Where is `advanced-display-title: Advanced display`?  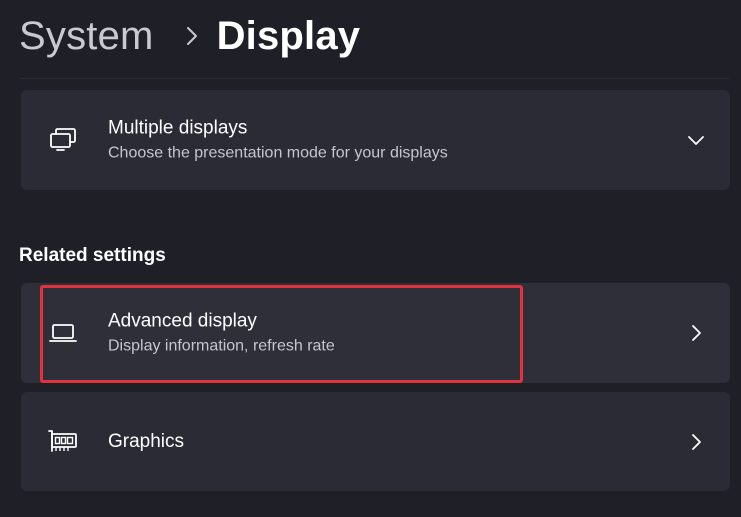
advanced-display-title: Advanced display is located at coordinates (182, 321).